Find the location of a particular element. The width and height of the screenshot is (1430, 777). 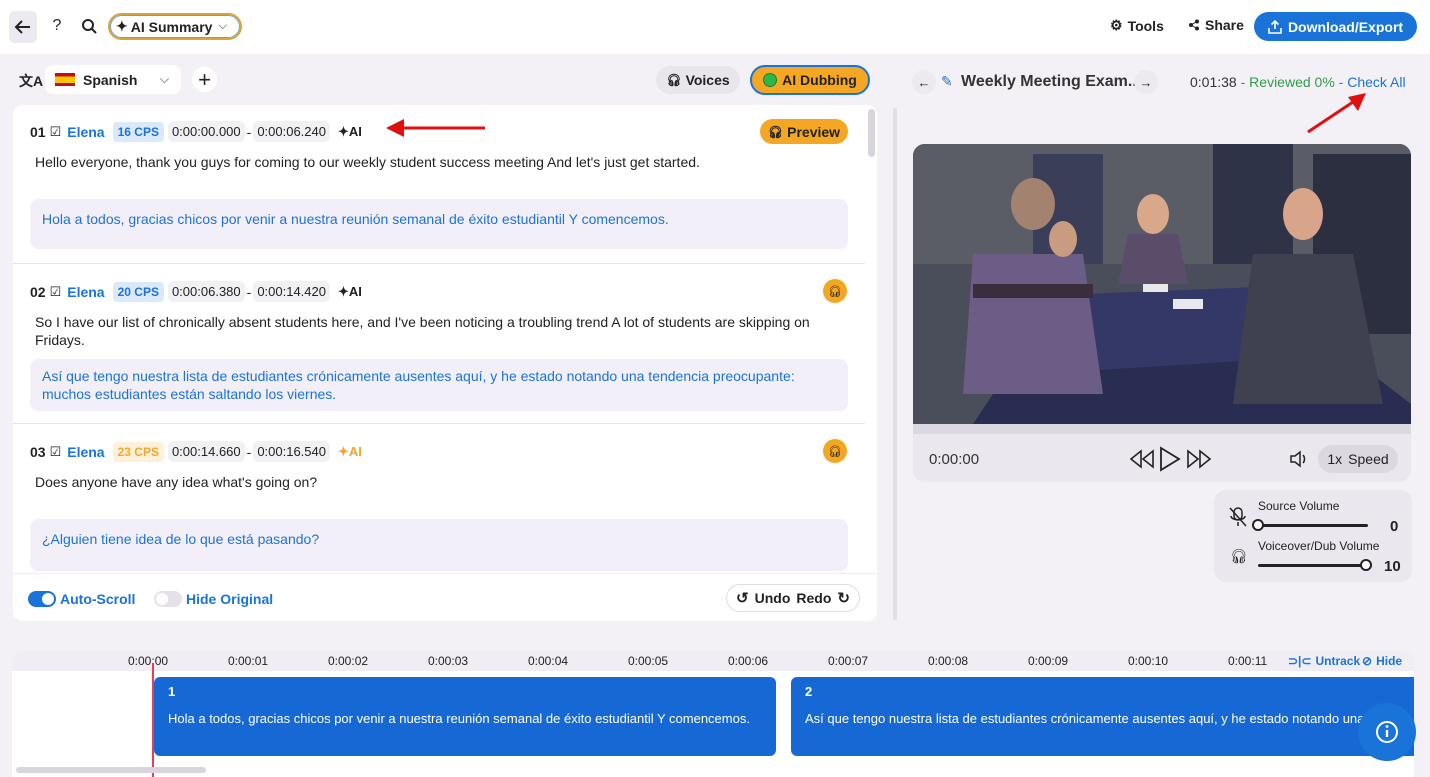

search-button is located at coordinates (89, 26).